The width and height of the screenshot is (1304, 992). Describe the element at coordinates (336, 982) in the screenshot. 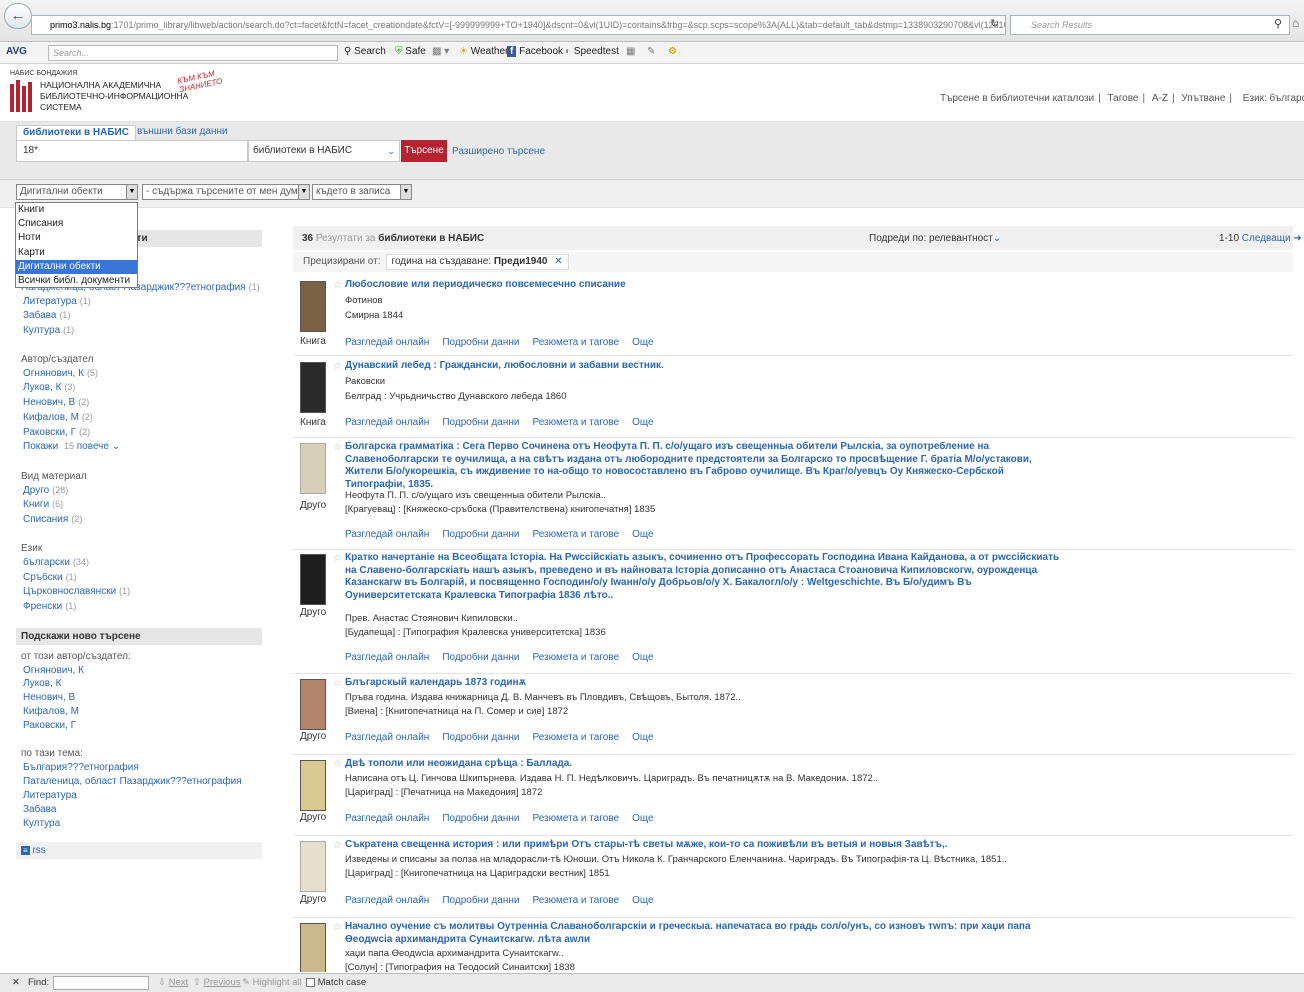

I see `match-case-checkbox: Match case` at that location.